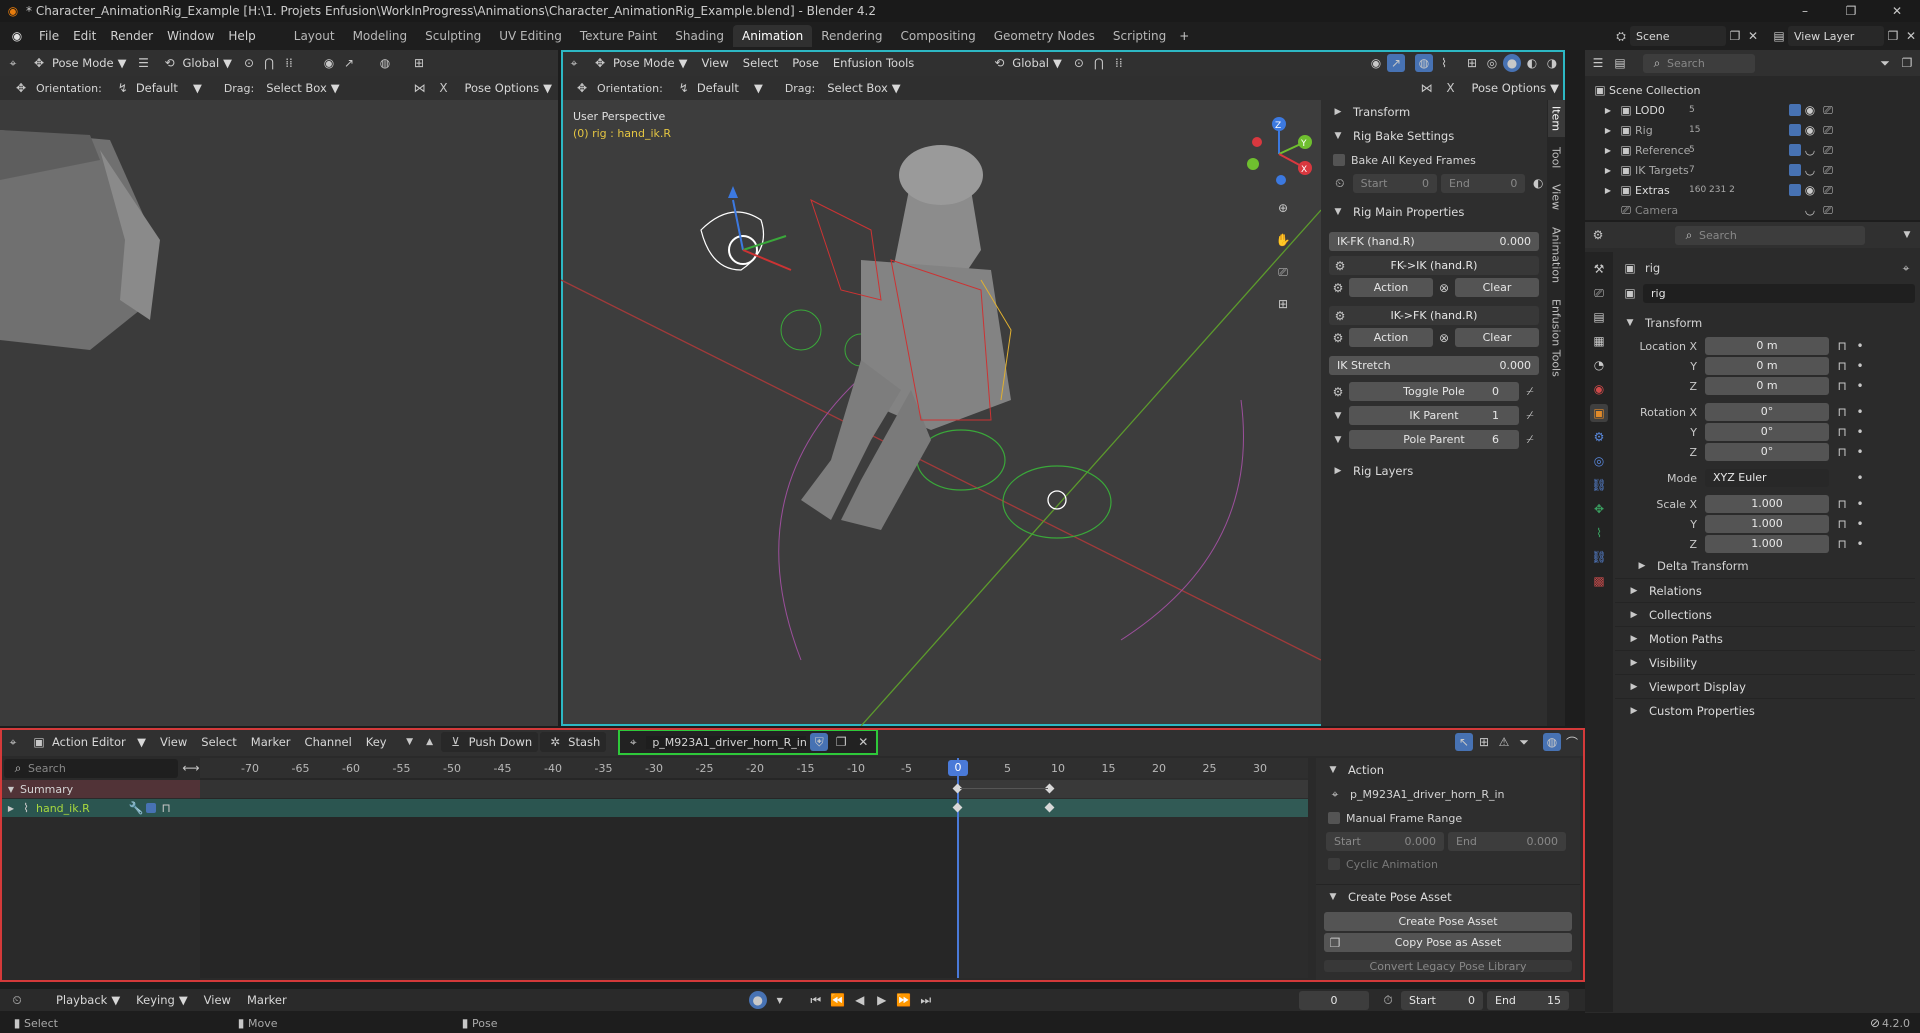 This screenshot has width=1920, height=1033. What do you see at coordinates (91, 768) in the screenshot?
I see `channel-search: ⌕ Search` at bounding box center [91, 768].